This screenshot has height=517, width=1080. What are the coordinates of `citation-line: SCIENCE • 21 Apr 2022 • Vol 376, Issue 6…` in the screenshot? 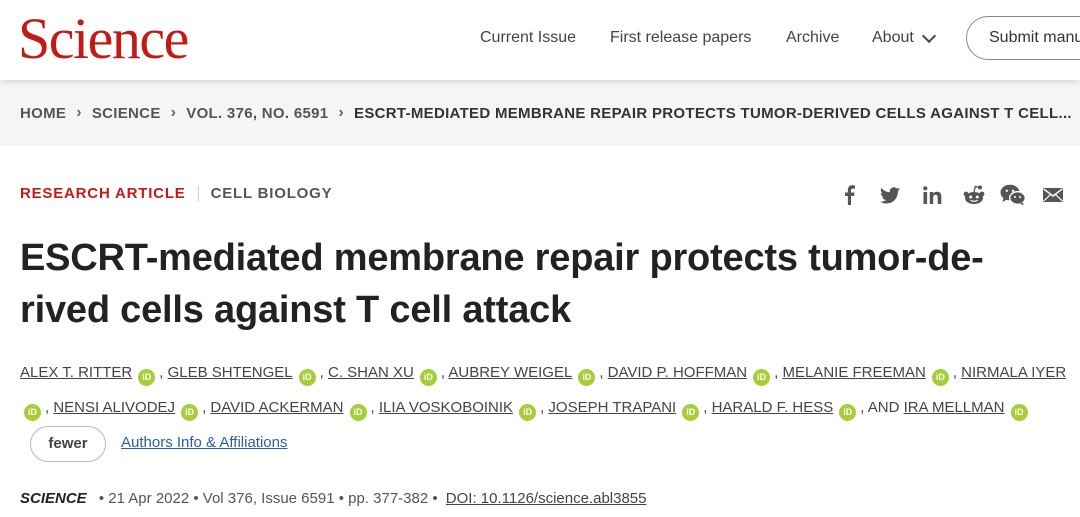 It's located at (333, 498).